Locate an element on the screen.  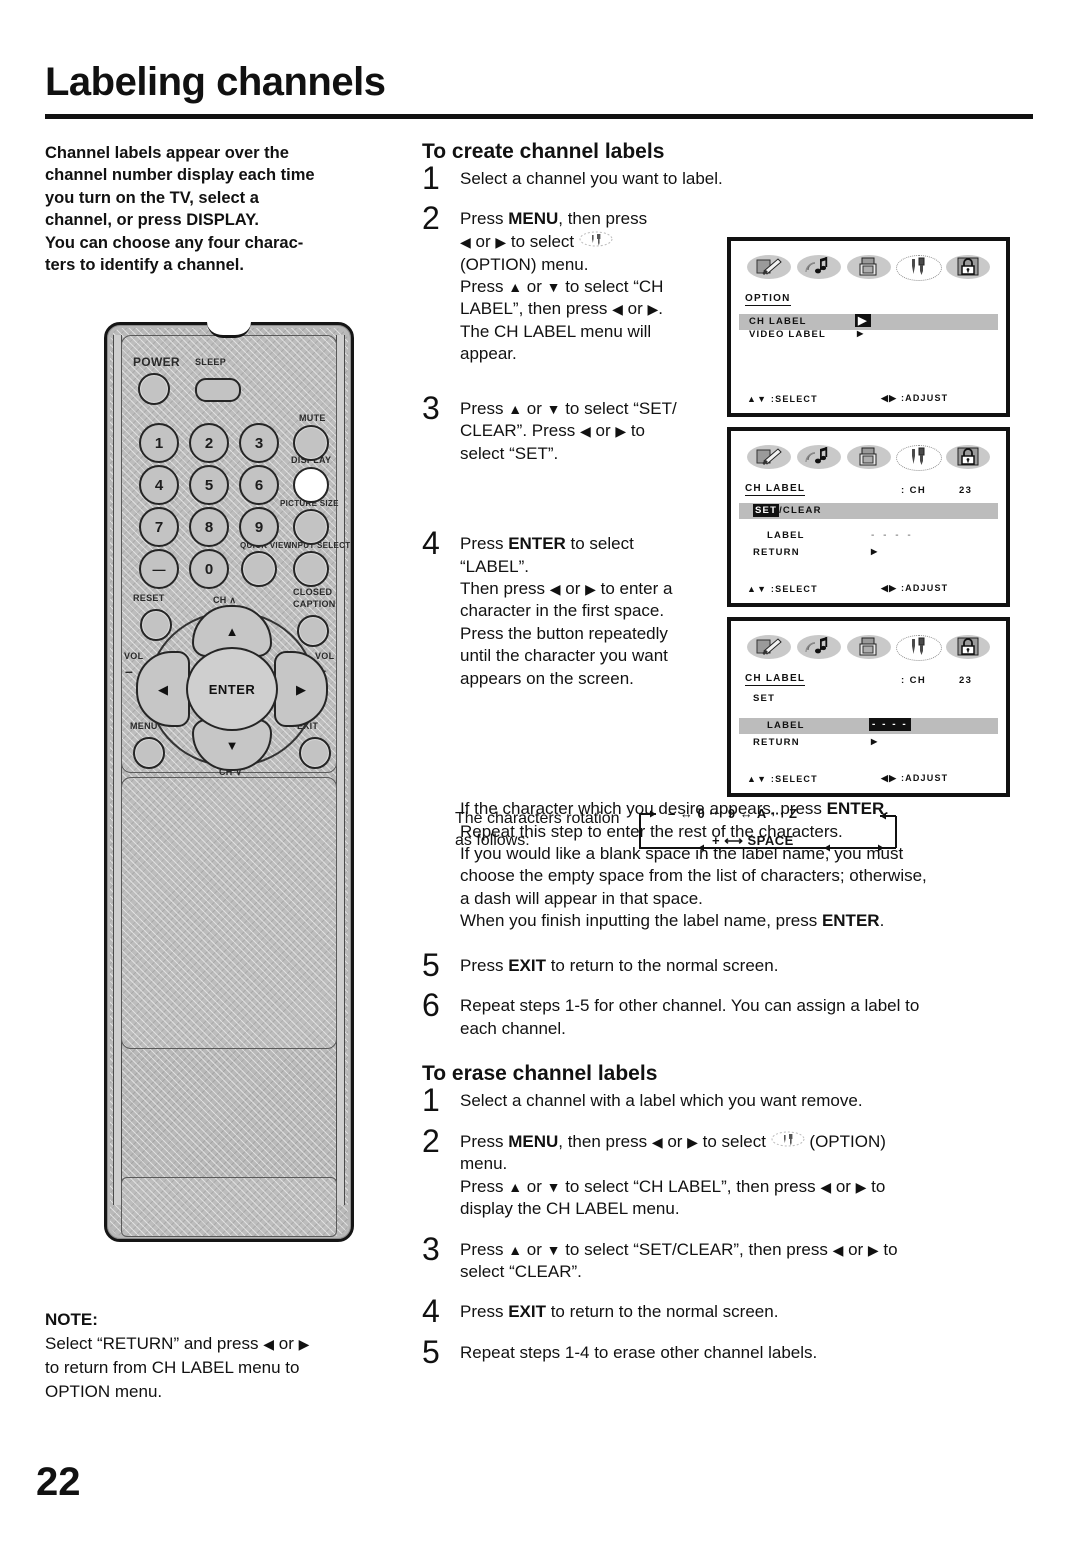
keypad-7: 7 is located at coordinates (159, 527).